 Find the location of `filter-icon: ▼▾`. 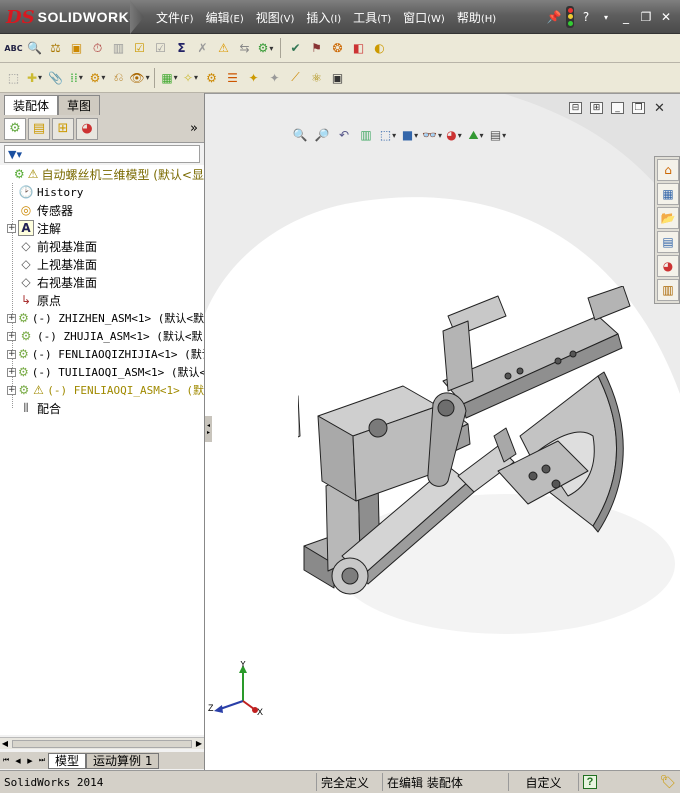

filter-icon: ▼▾ is located at coordinates (15, 154).